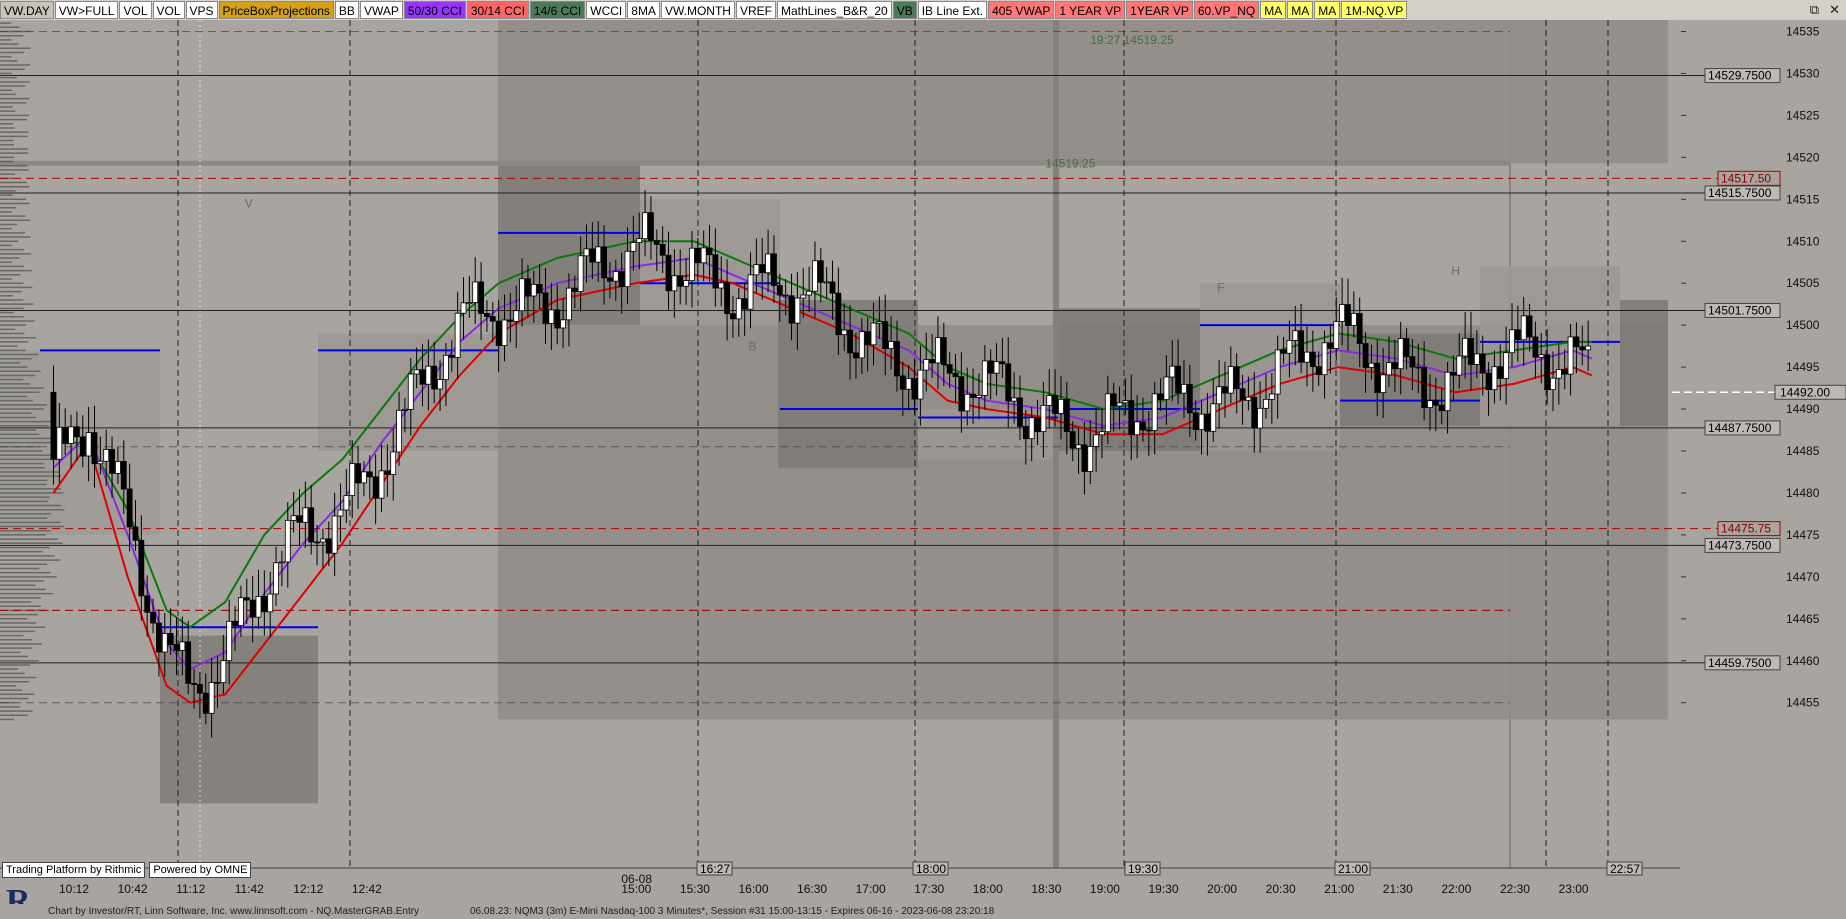 The width and height of the screenshot is (1846, 919). What do you see at coordinates (1834, 10) in the screenshot?
I see `close-icon: ✕` at bounding box center [1834, 10].